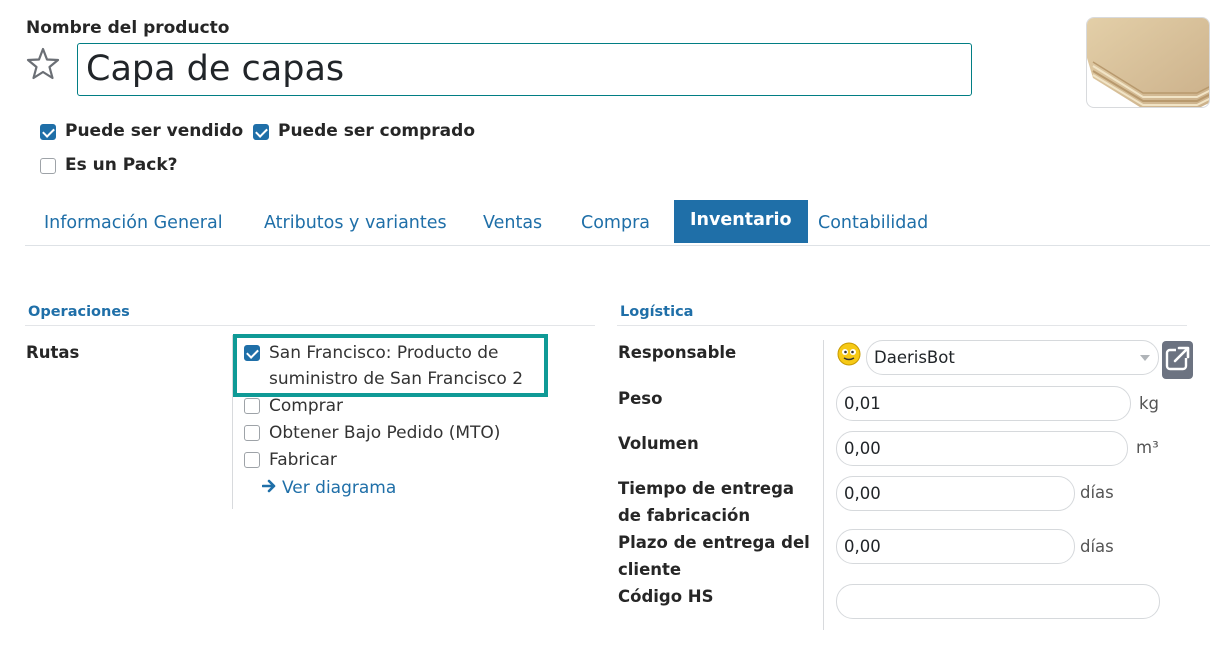 The height and width of the screenshot is (646, 1225). I want to click on tab-purchase: Compra, so click(615, 223).